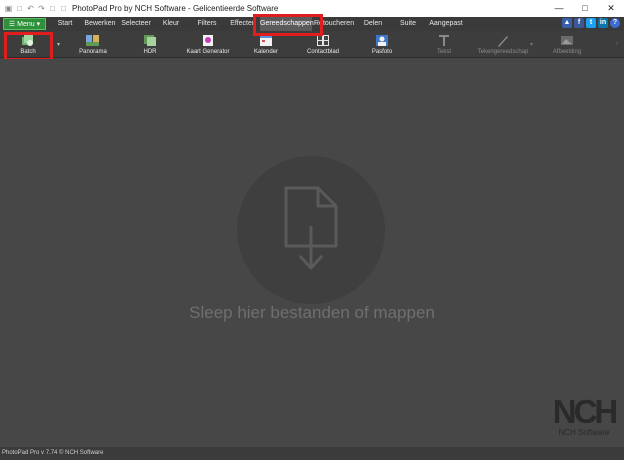  I want to click on draw-tool-button: Tekengereedschap, so click(503, 44).